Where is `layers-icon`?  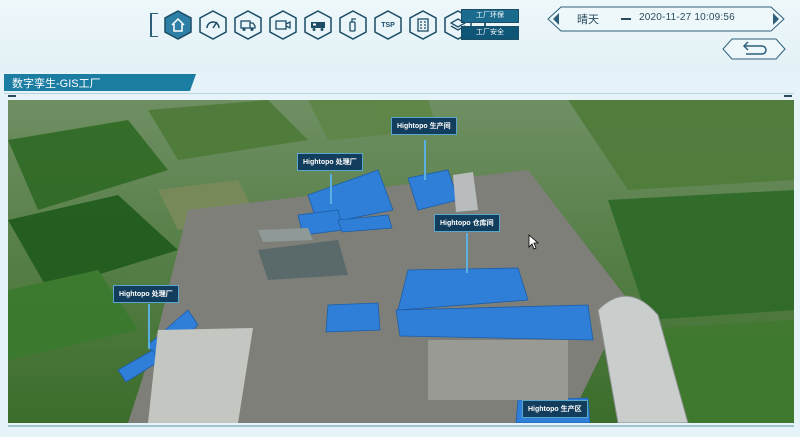 layers-icon is located at coordinates (458, 24).